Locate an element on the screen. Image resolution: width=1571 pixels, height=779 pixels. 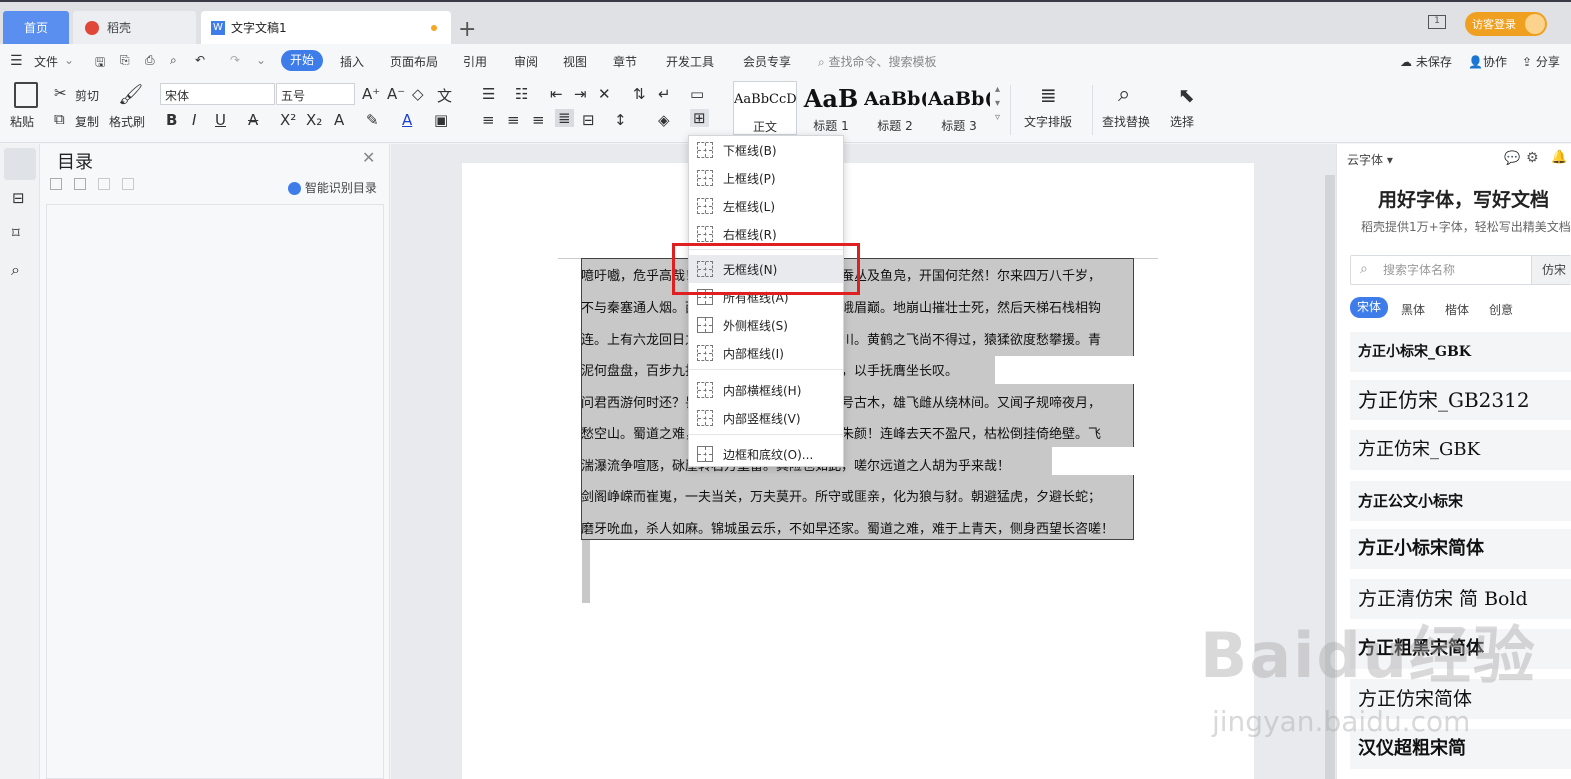
underline-icon: U is located at coordinates (220, 120).